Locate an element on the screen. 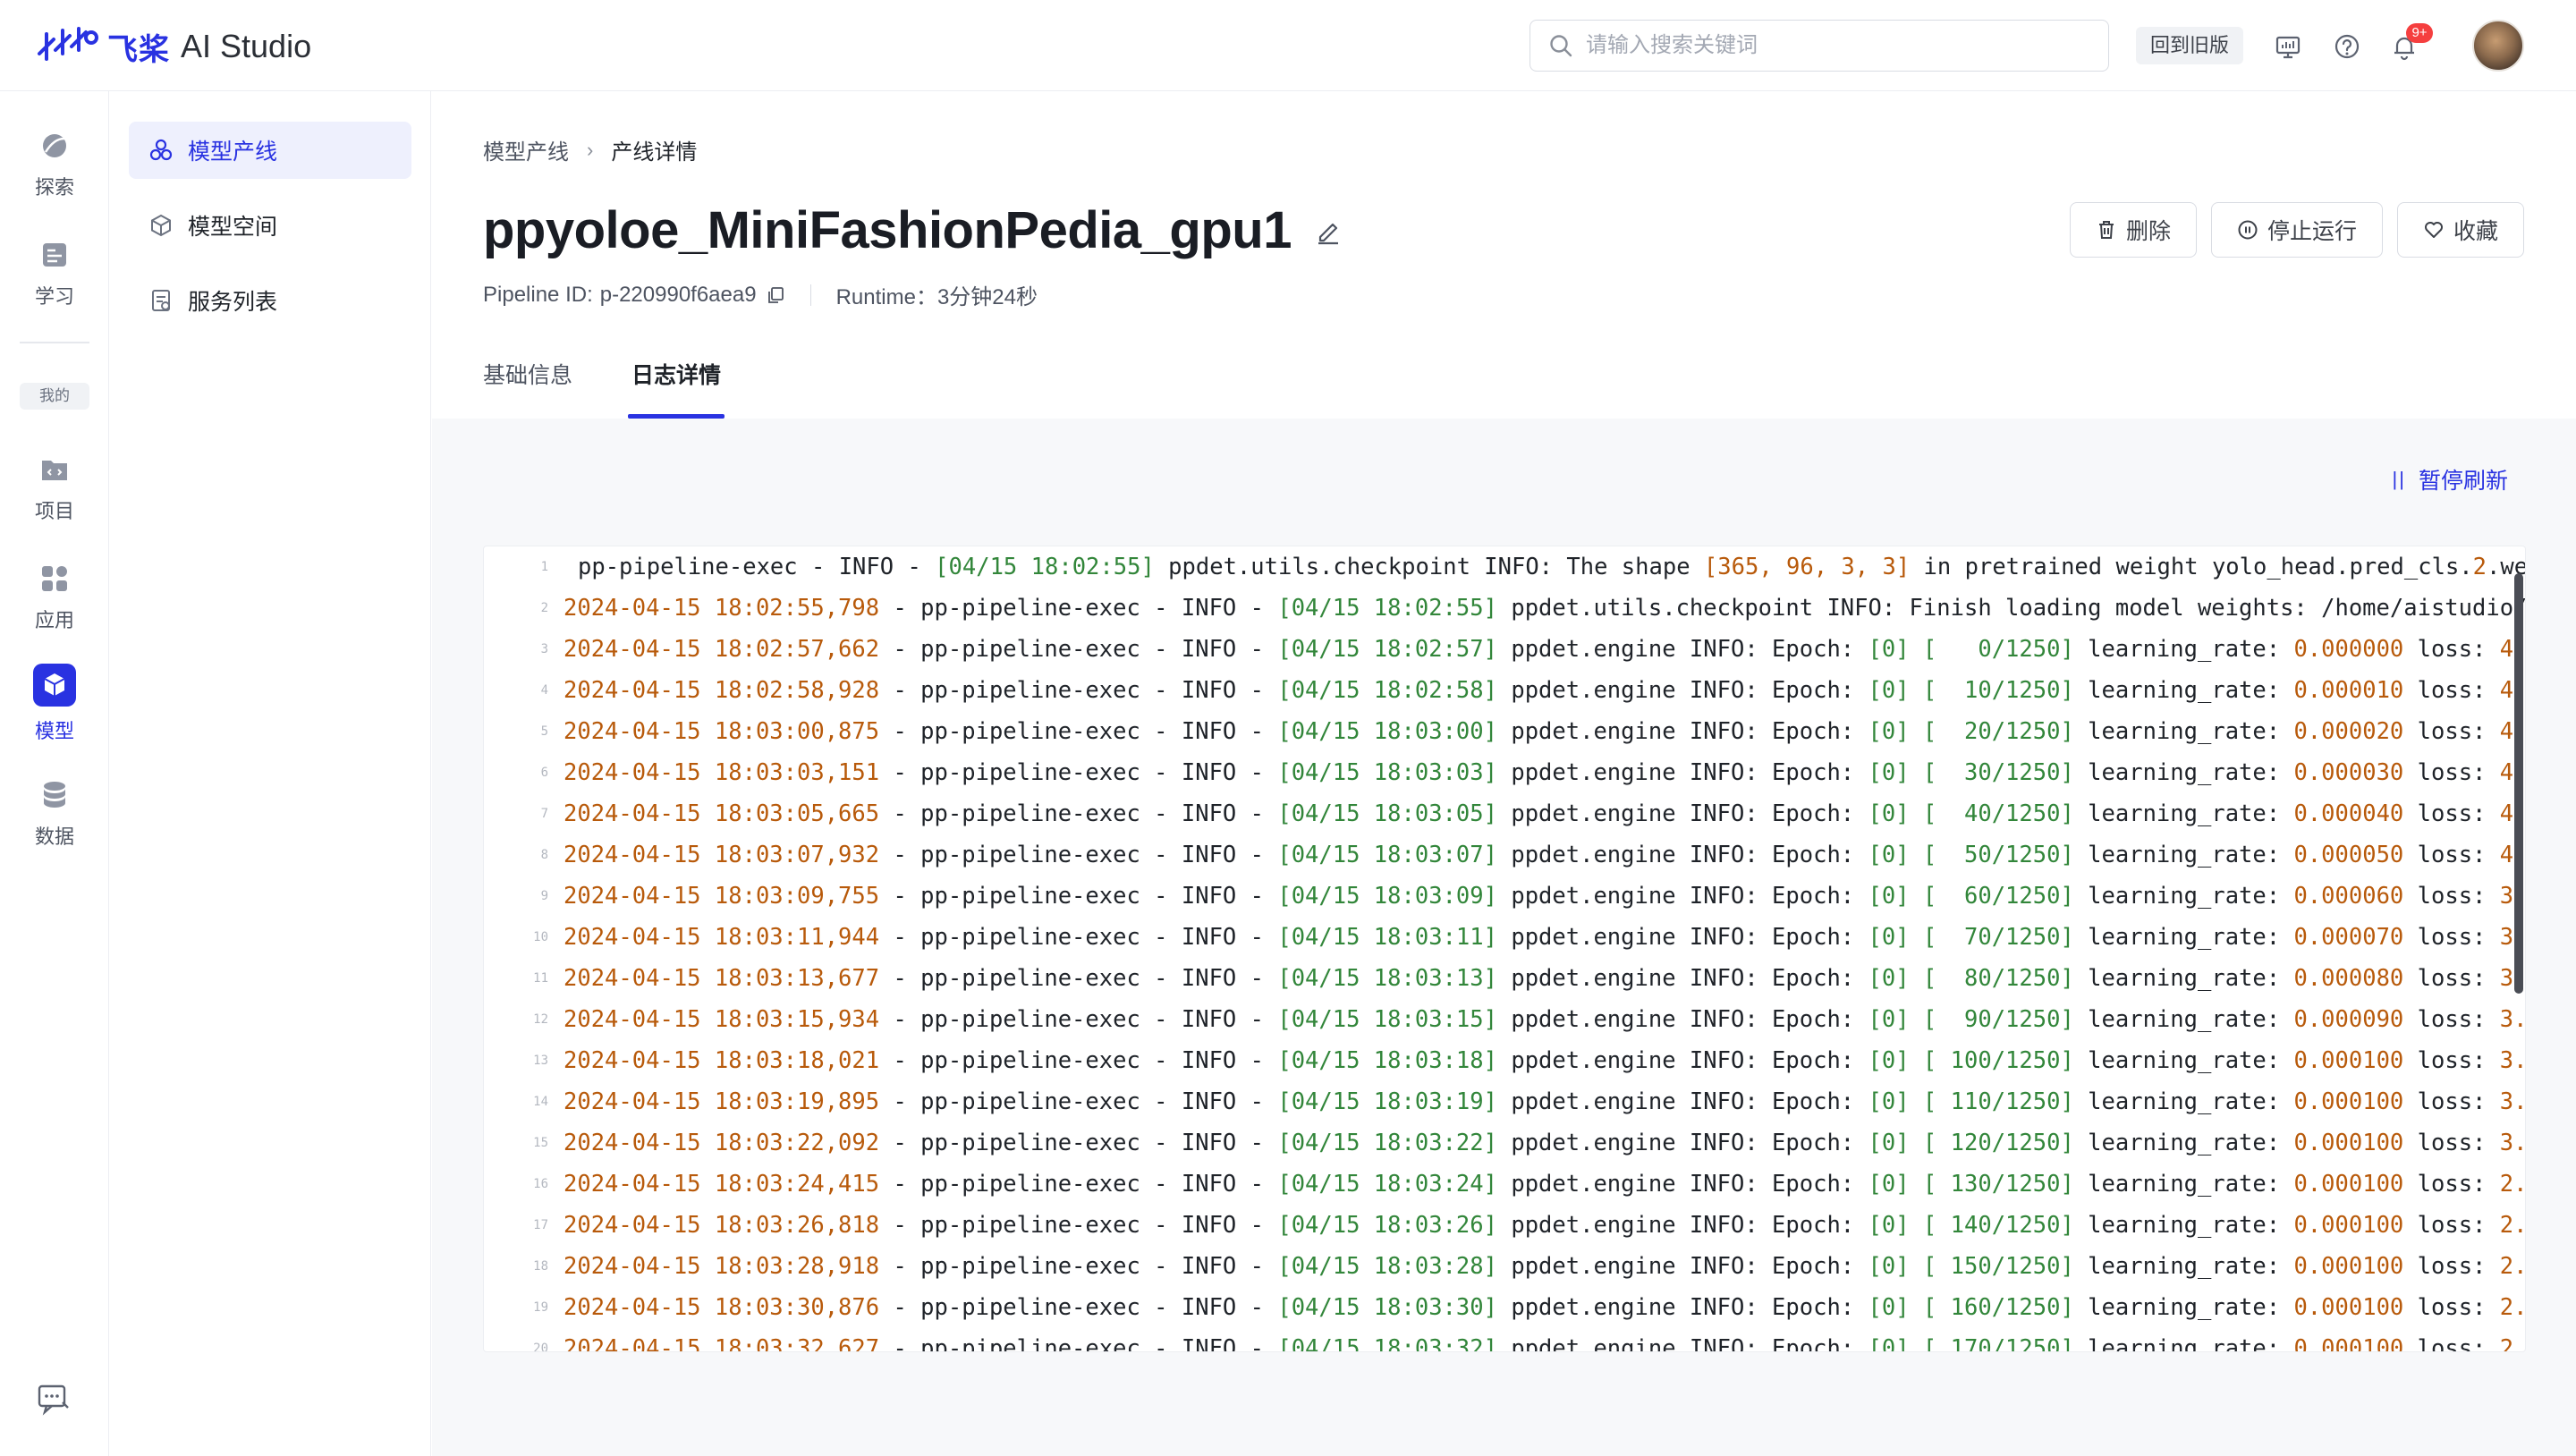 The height and width of the screenshot is (1456, 2576). action-buttons: 删除 停止运行 收藏 is located at coordinates (2296, 230).